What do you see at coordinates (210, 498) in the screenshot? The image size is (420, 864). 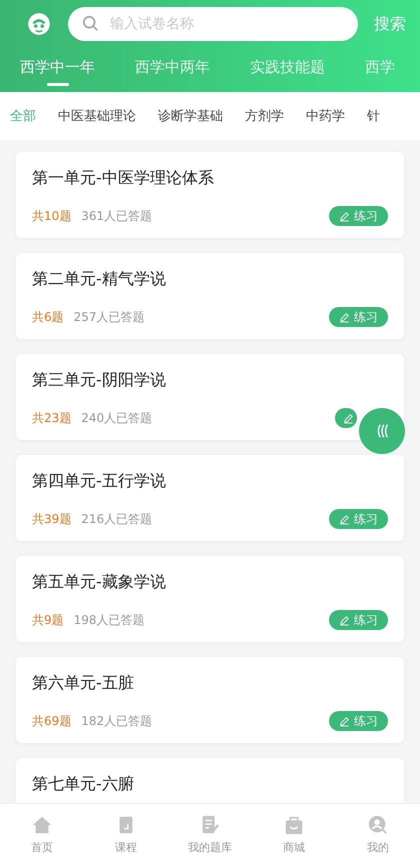 I see `unit-card: 第四单元-五行学说 共39题 216人已答题 练习` at bounding box center [210, 498].